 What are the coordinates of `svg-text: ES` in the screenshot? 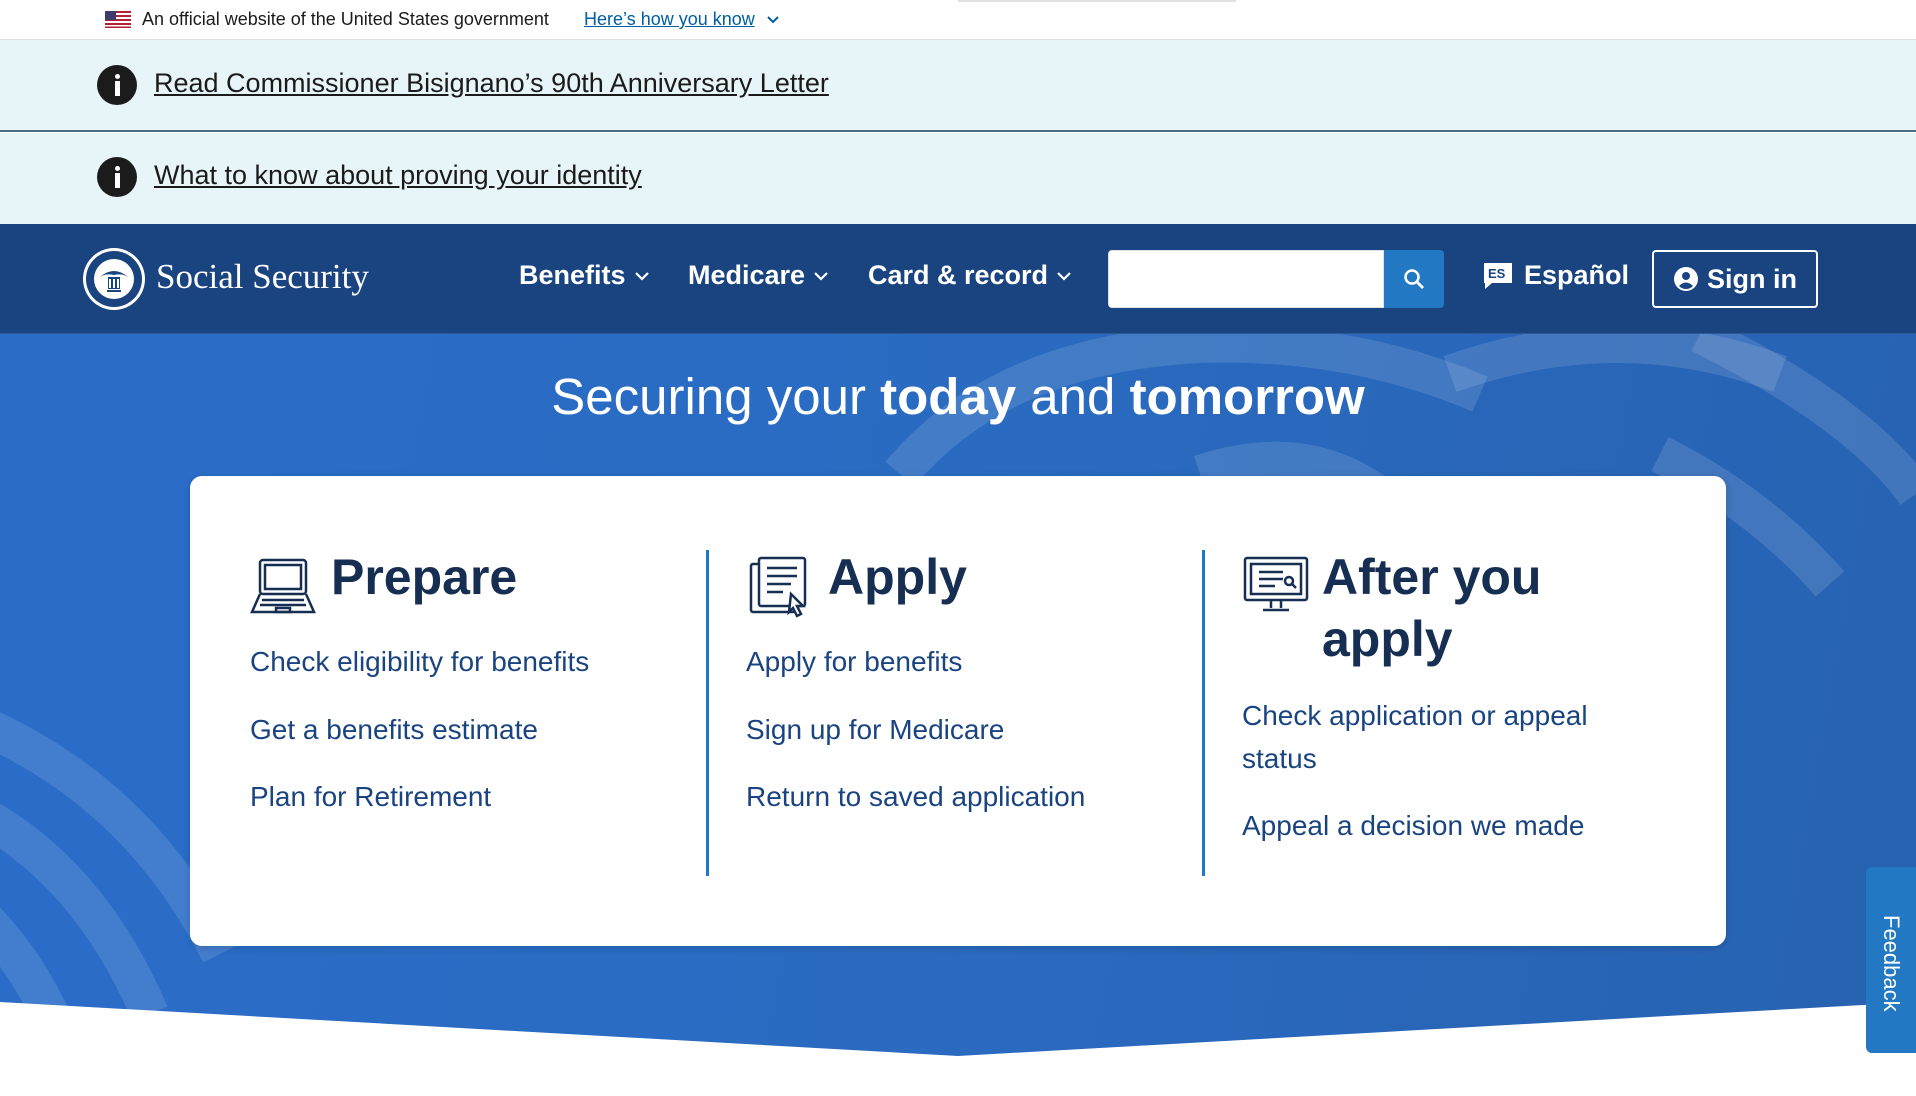 It's located at (1497, 273).